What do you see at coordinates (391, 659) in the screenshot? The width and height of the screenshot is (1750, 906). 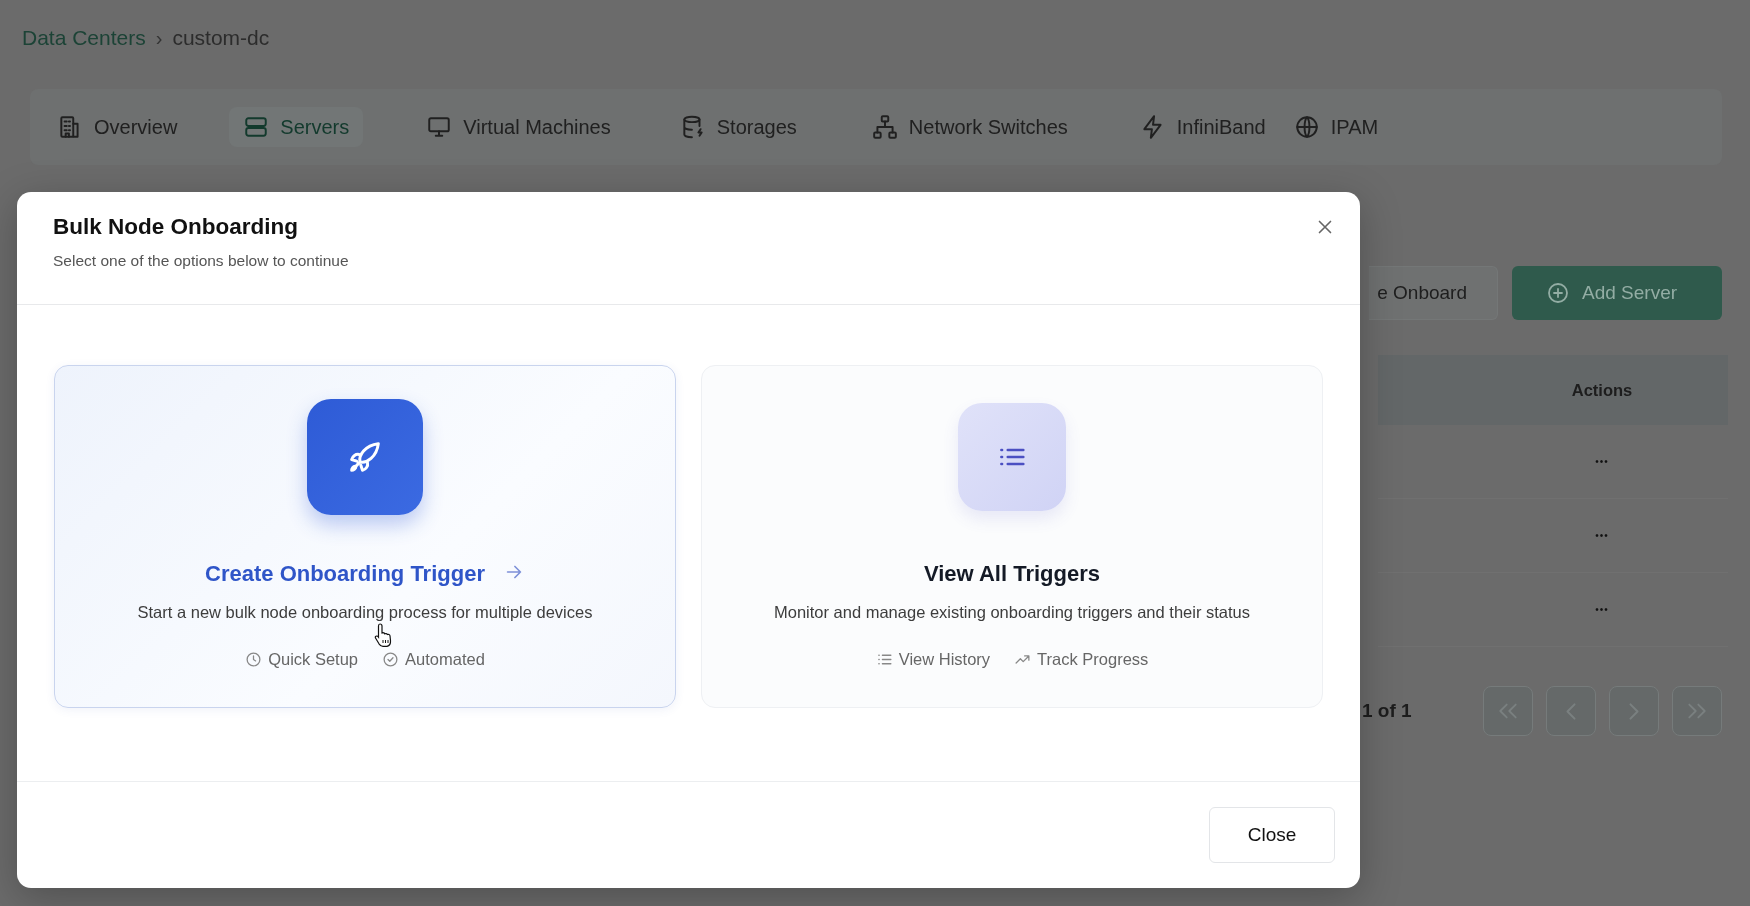 I see `check-circle-icon` at bounding box center [391, 659].